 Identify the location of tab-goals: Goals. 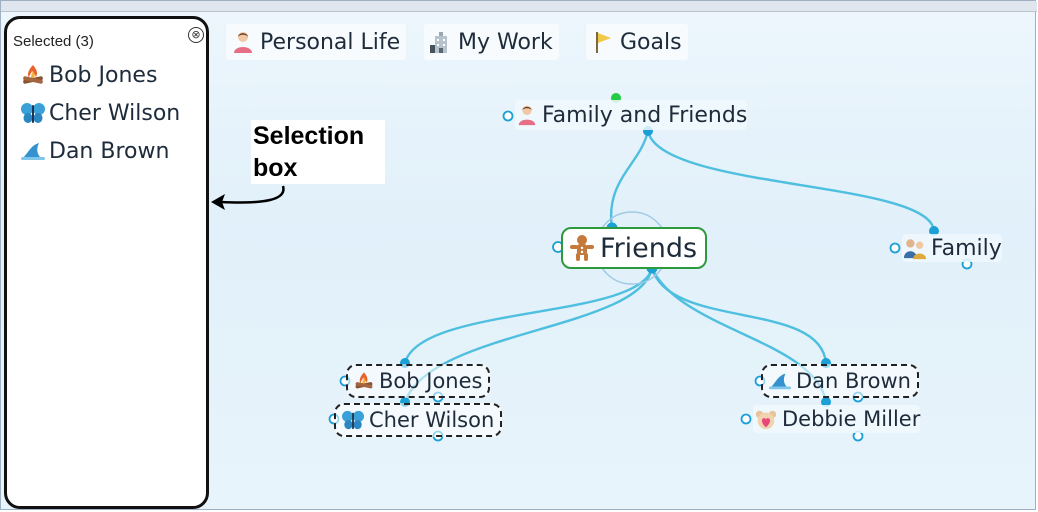
(637, 42).